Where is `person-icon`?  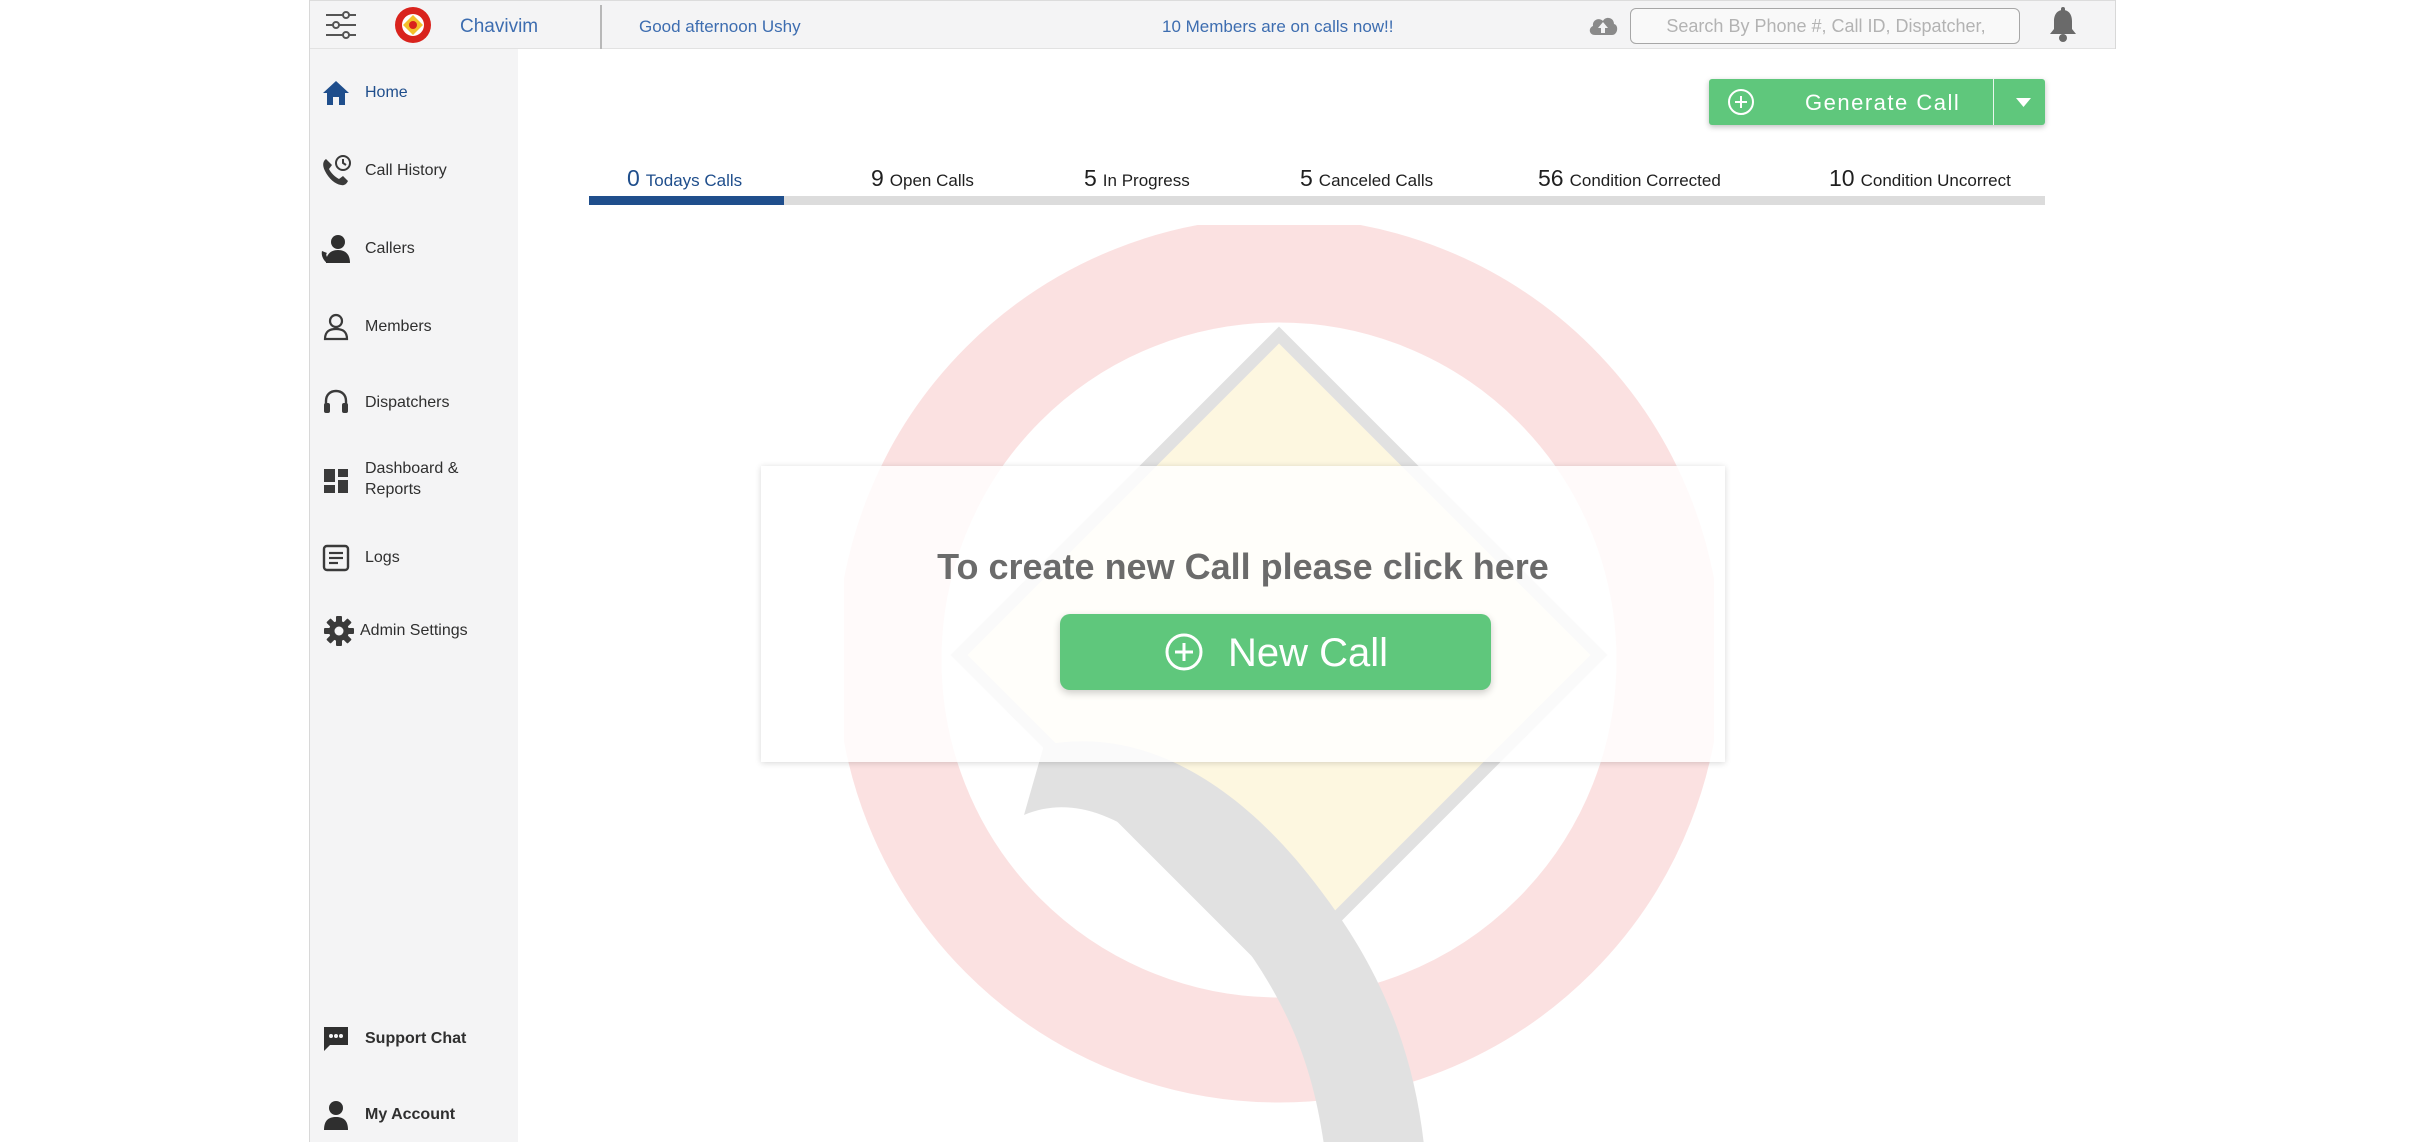
person-icon is located at coordinates (336, 327).